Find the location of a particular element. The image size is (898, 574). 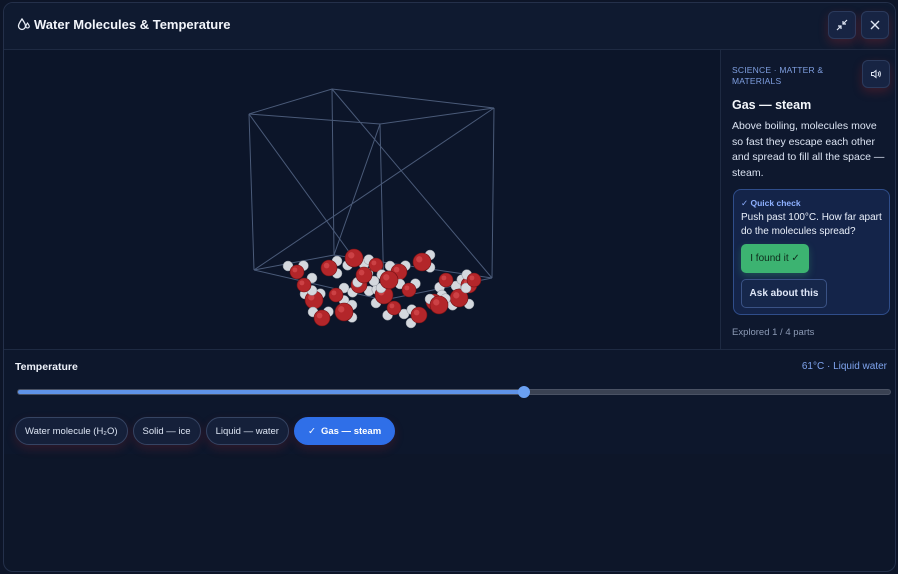

minimize-arrows-icon is located at coordinates (842, 25).